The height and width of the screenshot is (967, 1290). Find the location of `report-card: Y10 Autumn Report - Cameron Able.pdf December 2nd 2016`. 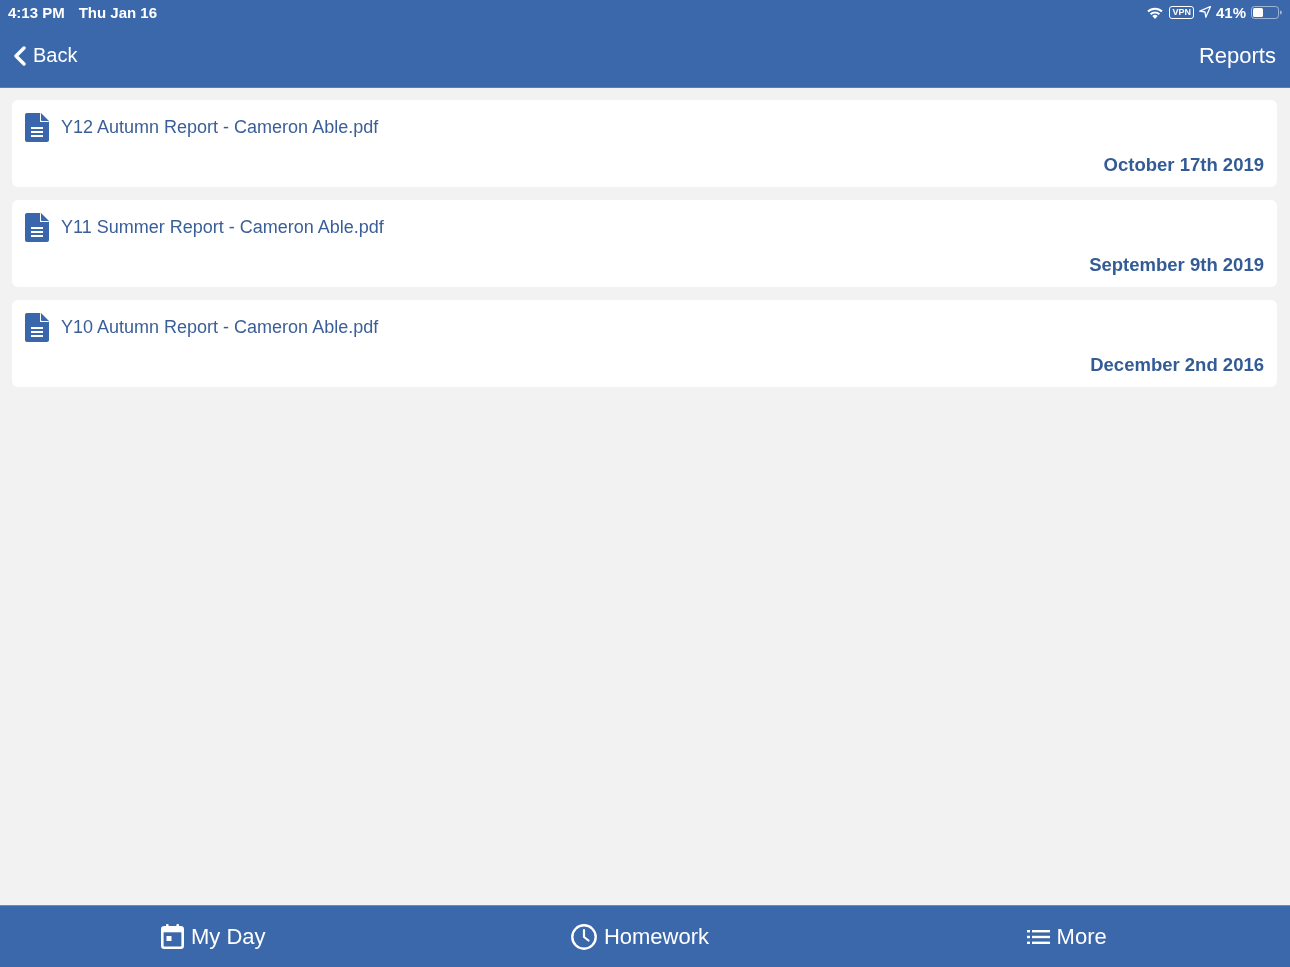

report-card: Y10 Autumn Report - Cameron Able.pdf December 2nd 2016 is located at coordinates (644, 343).